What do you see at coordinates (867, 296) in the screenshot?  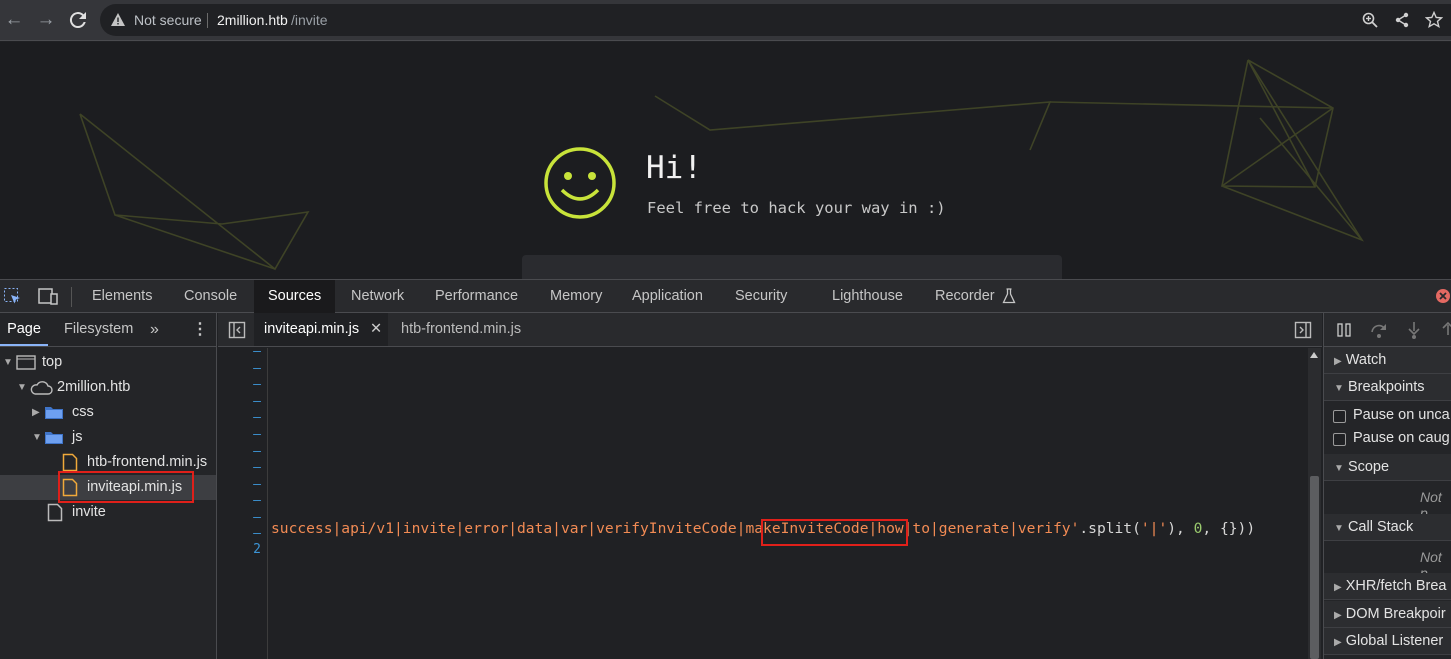 I see `tab-lighthouse: Lighthouse` at bounding box center [867, 296].